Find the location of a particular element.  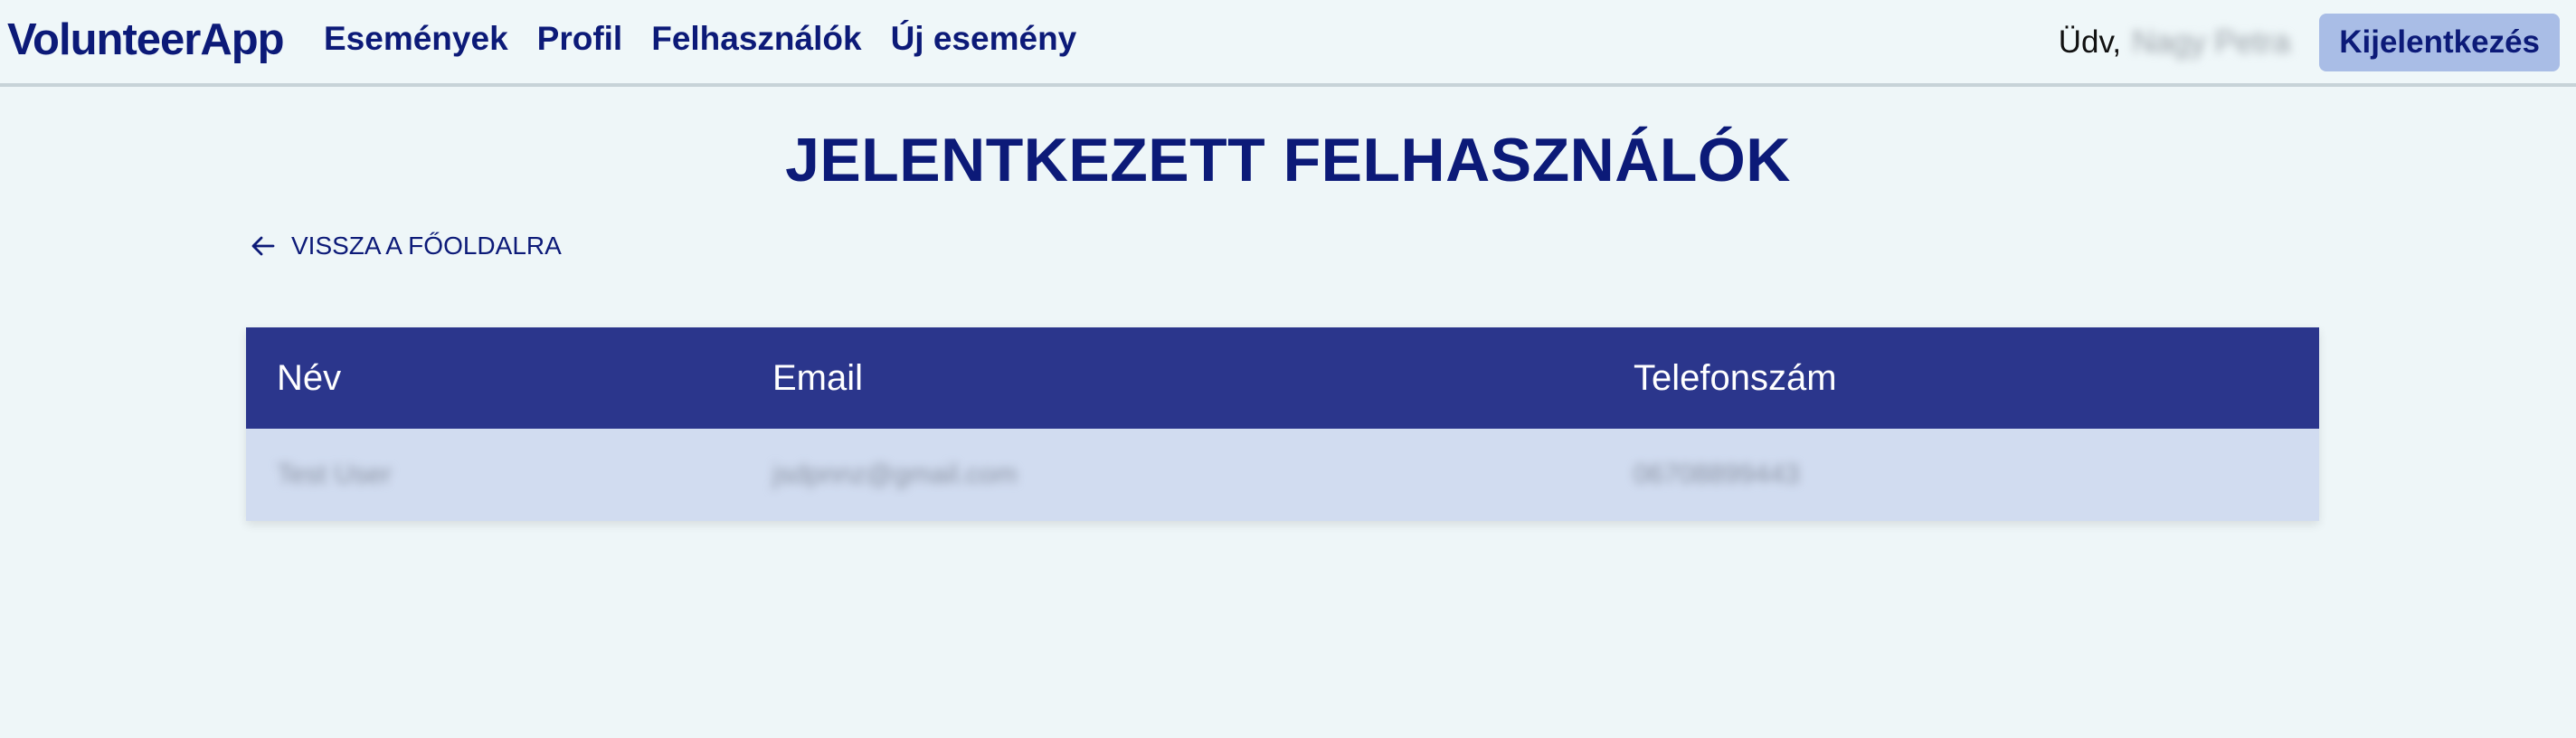

brand-logo: VolunteerApp is located at coordinates (146, 39).